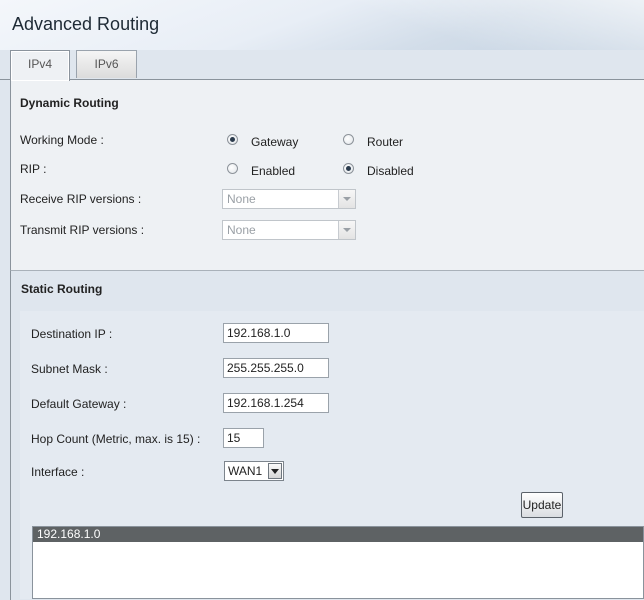  I want to click on destination-ip-input, so click(276, 333).